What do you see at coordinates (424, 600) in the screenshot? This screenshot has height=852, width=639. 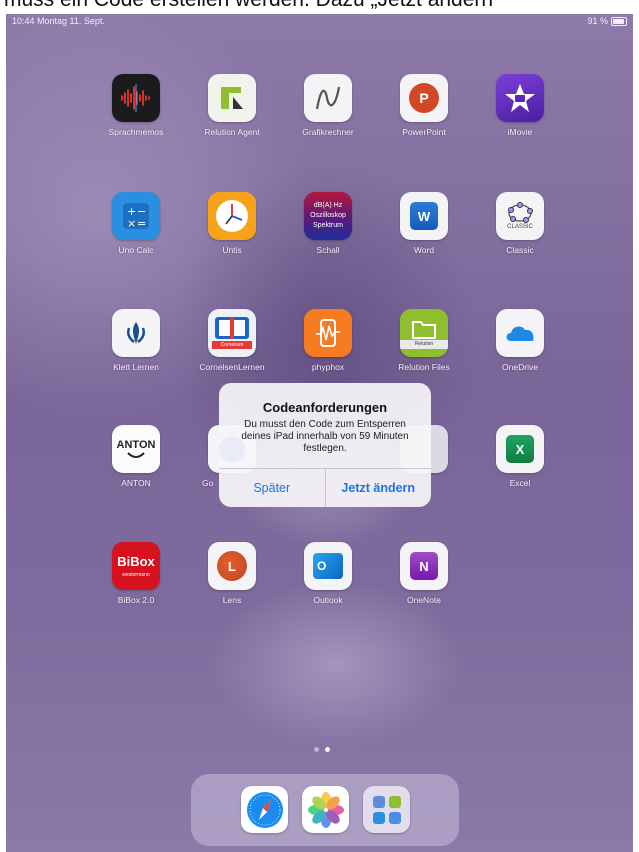 I see `app-label: OneNote` at bounding box center [424, 600].